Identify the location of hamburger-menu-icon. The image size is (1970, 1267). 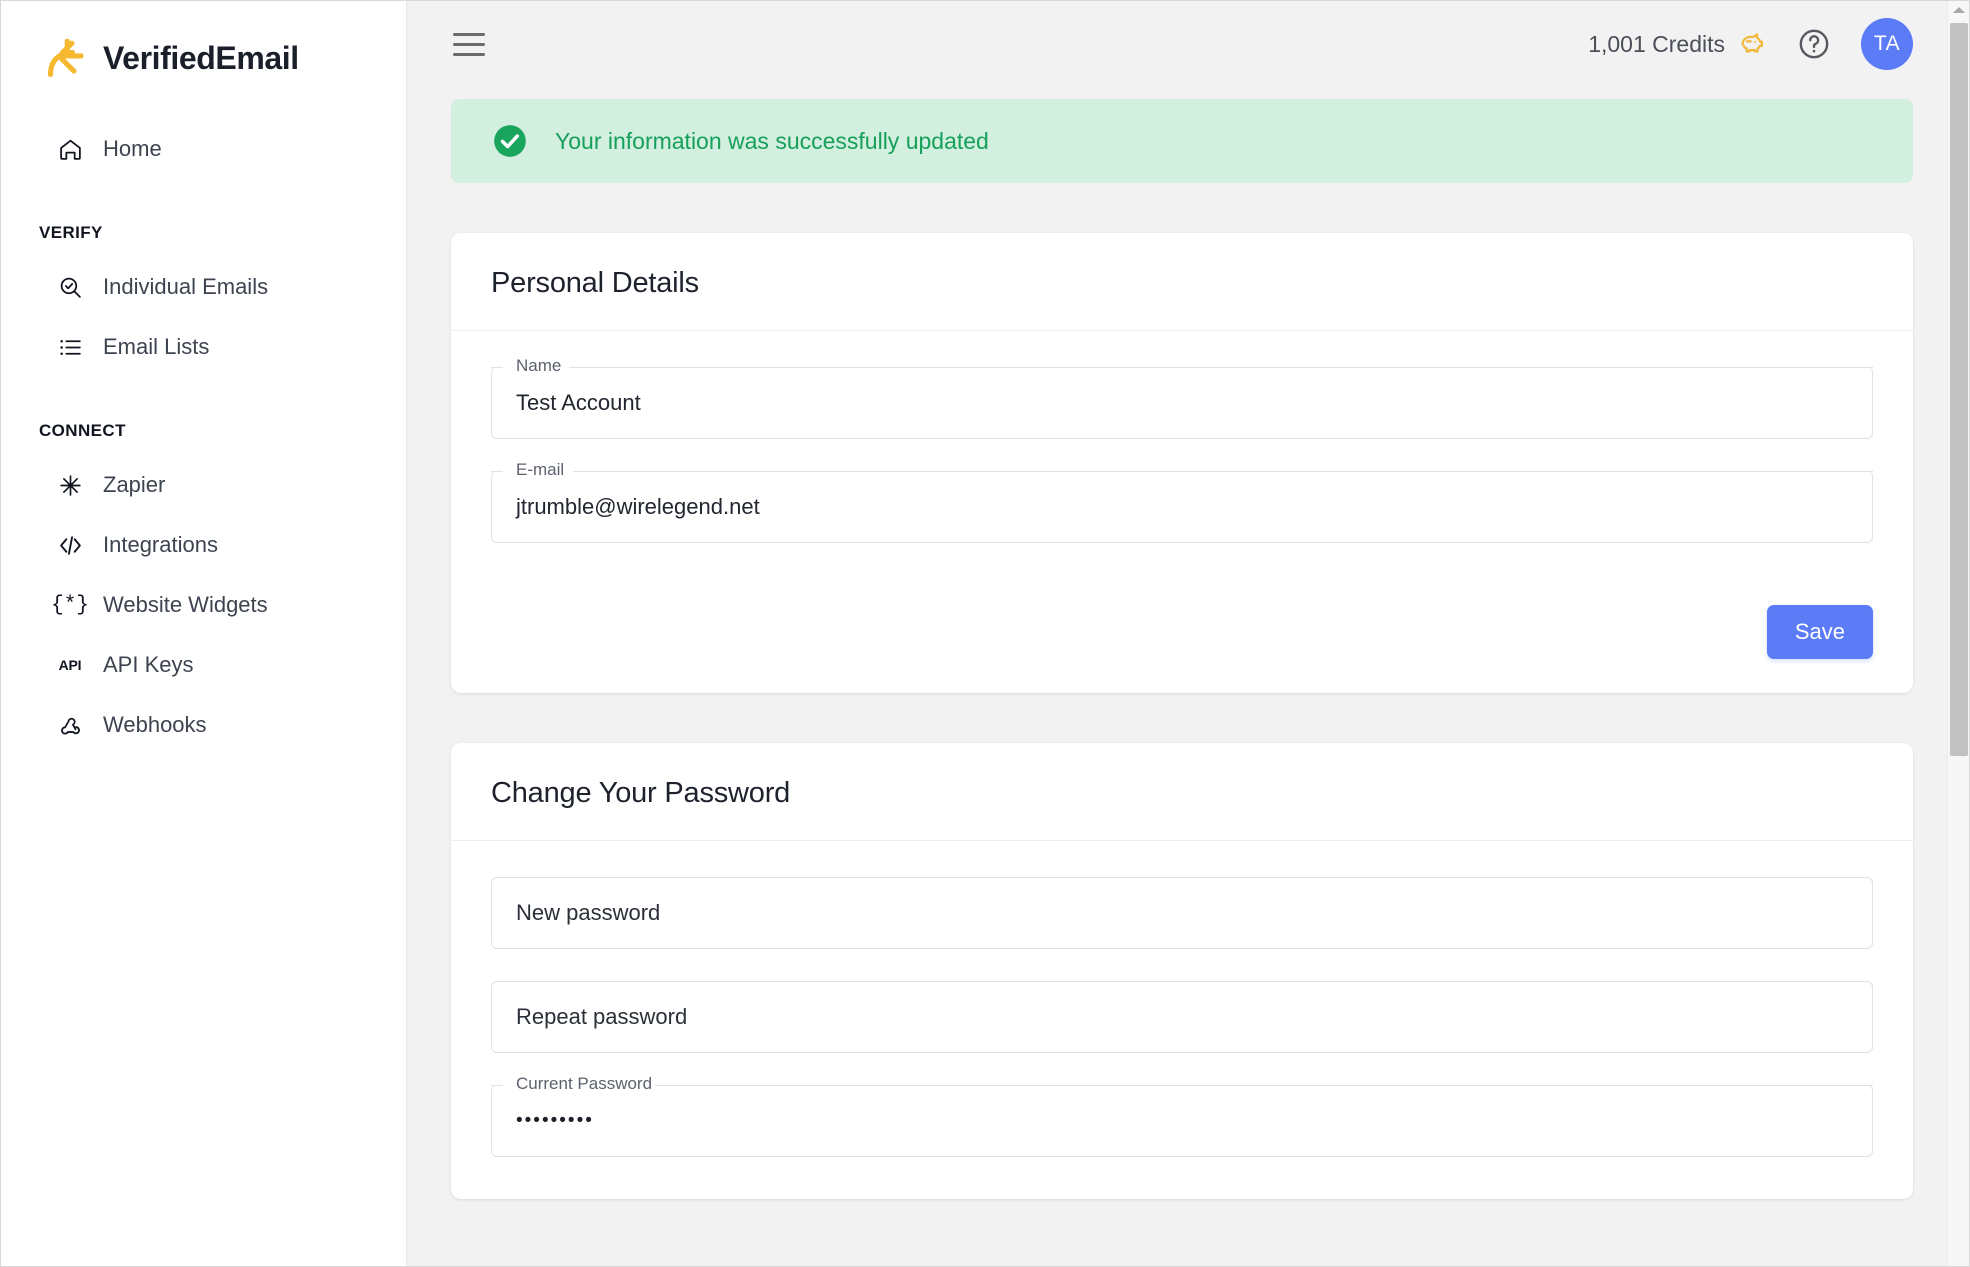
(469, 44).